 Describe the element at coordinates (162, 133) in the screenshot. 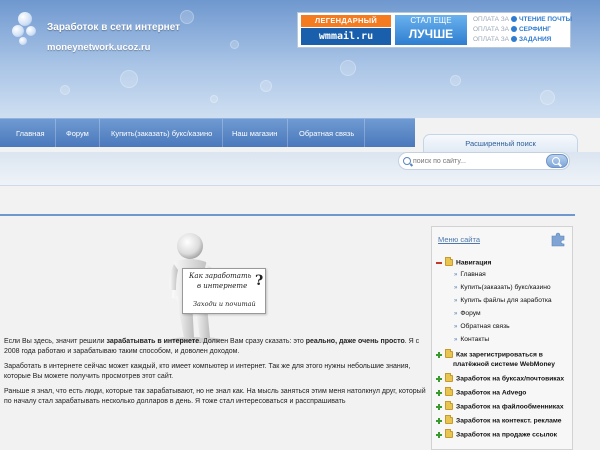

I see `nav-item-buy: Купить(заказать) букс/казино` at that location.